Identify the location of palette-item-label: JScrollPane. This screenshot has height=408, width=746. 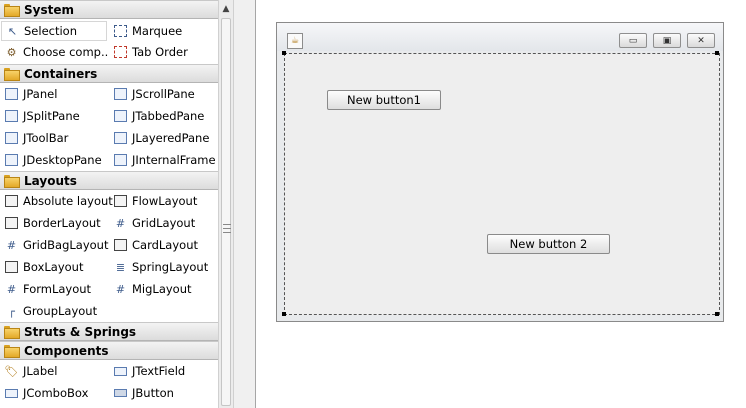
(163, 94).